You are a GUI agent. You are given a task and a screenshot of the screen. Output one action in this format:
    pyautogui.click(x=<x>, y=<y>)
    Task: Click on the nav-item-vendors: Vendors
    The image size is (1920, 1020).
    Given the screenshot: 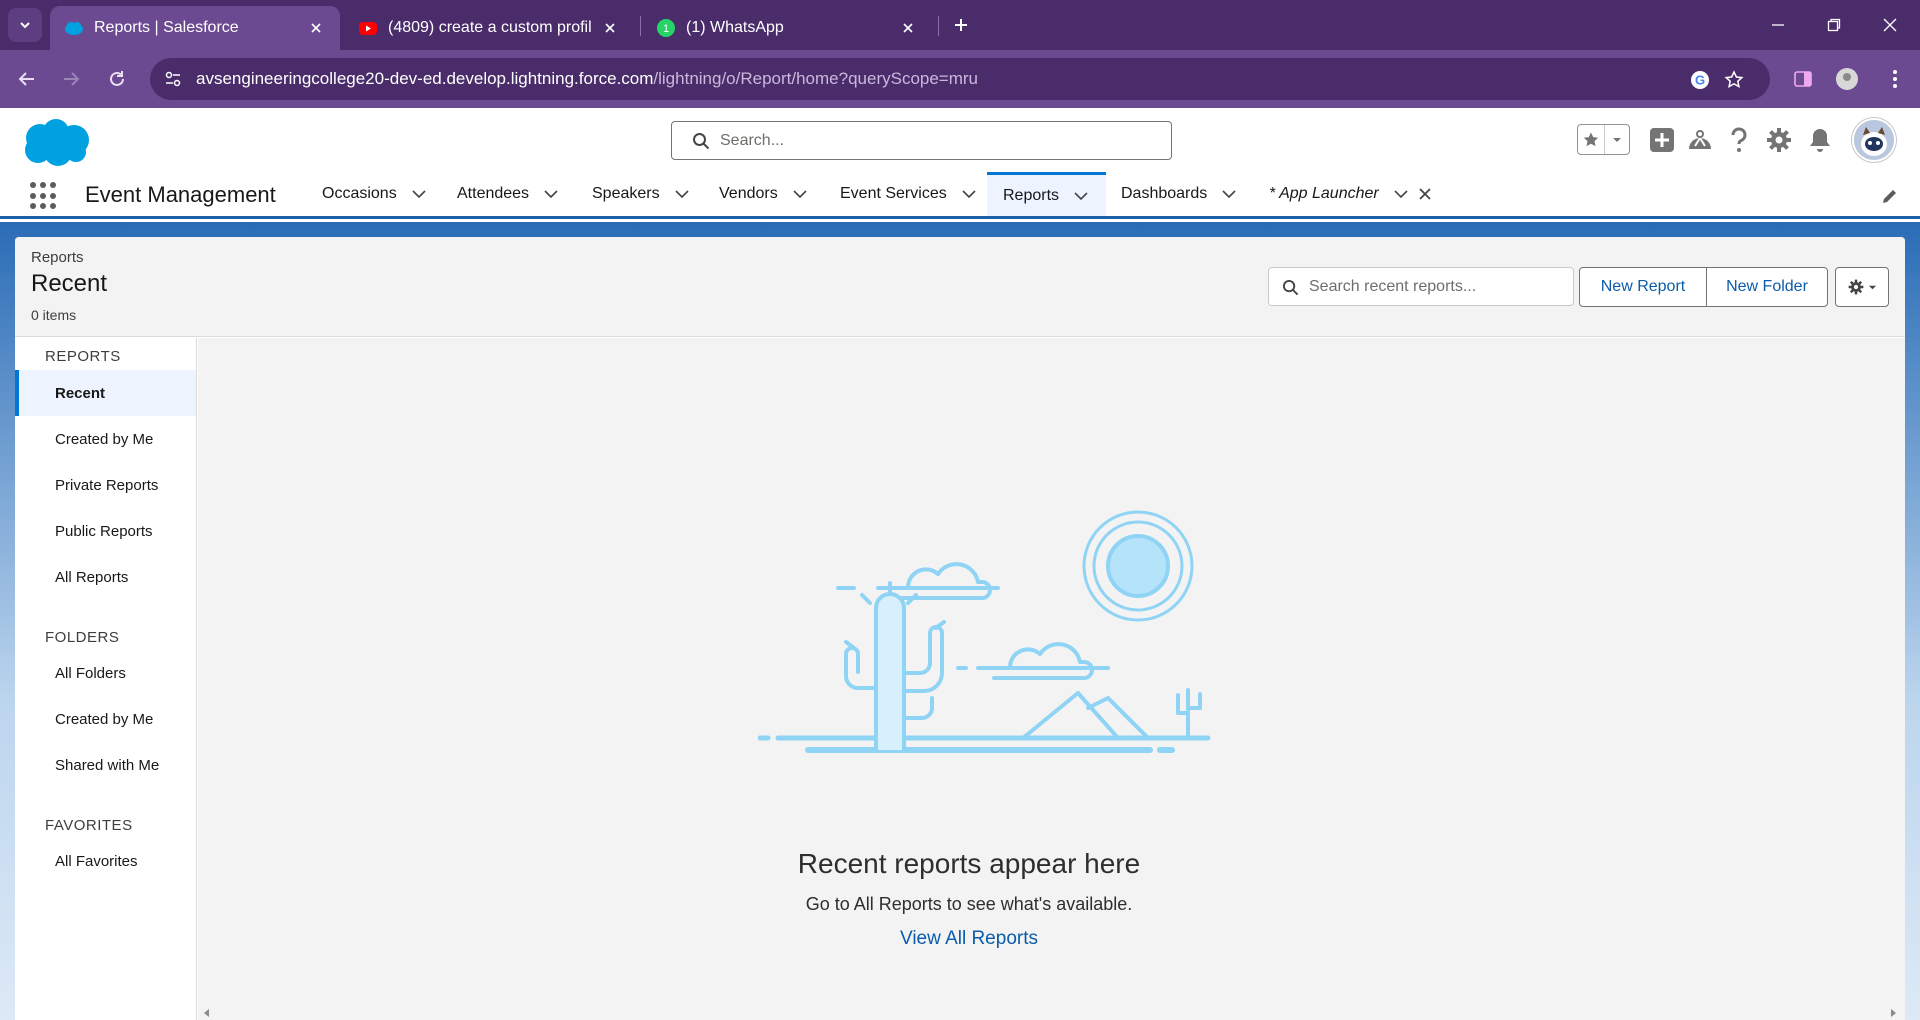 What is the action you would take?
    pyautogui.click(x=763, y=194)
    